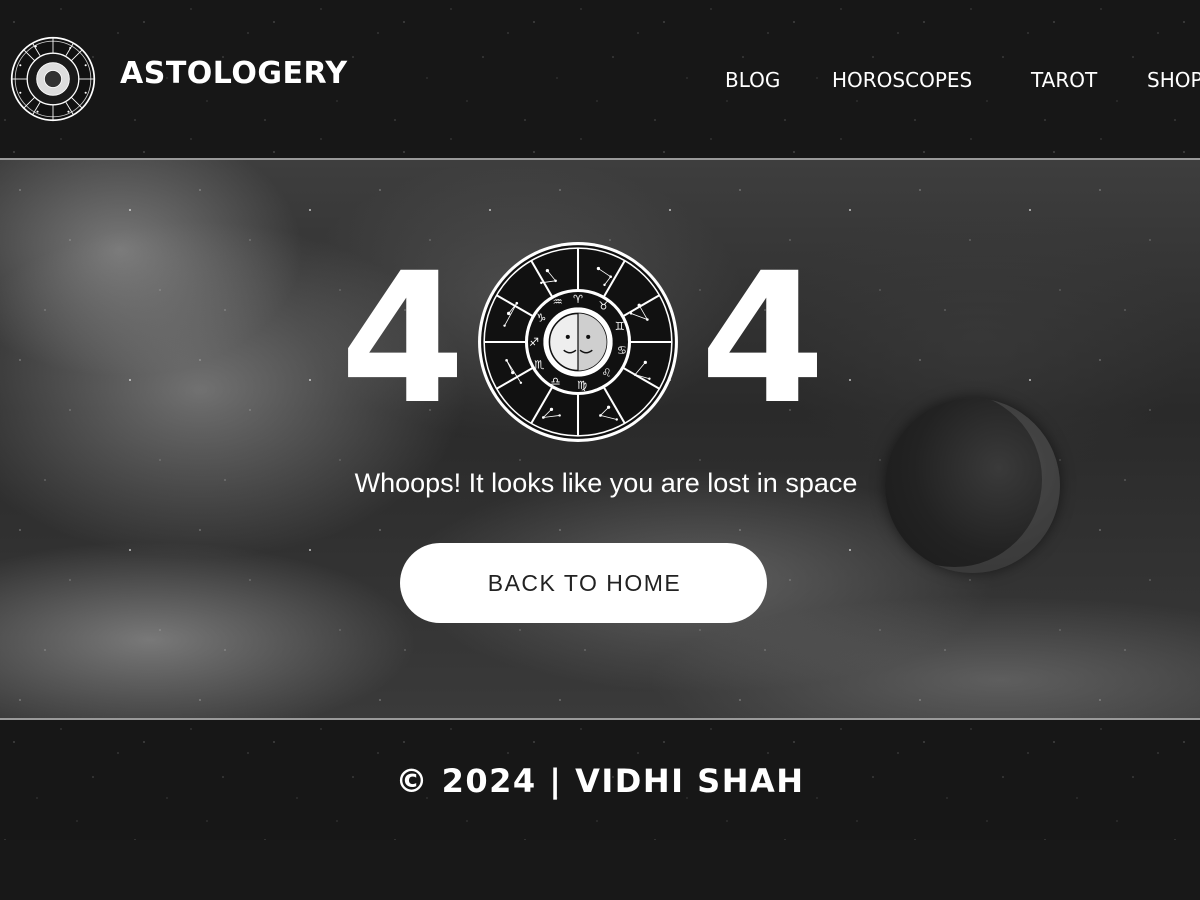 The width and height of the screenshot is (1200, 900). Describe the element at coordinates (578, 342) in the screenshot. I see `zodiac-wheel-icon: ♈ ♉ ♊ ♋ ♌ ♍ ♎ ♏ ♐ ♑ ♒` at that location.